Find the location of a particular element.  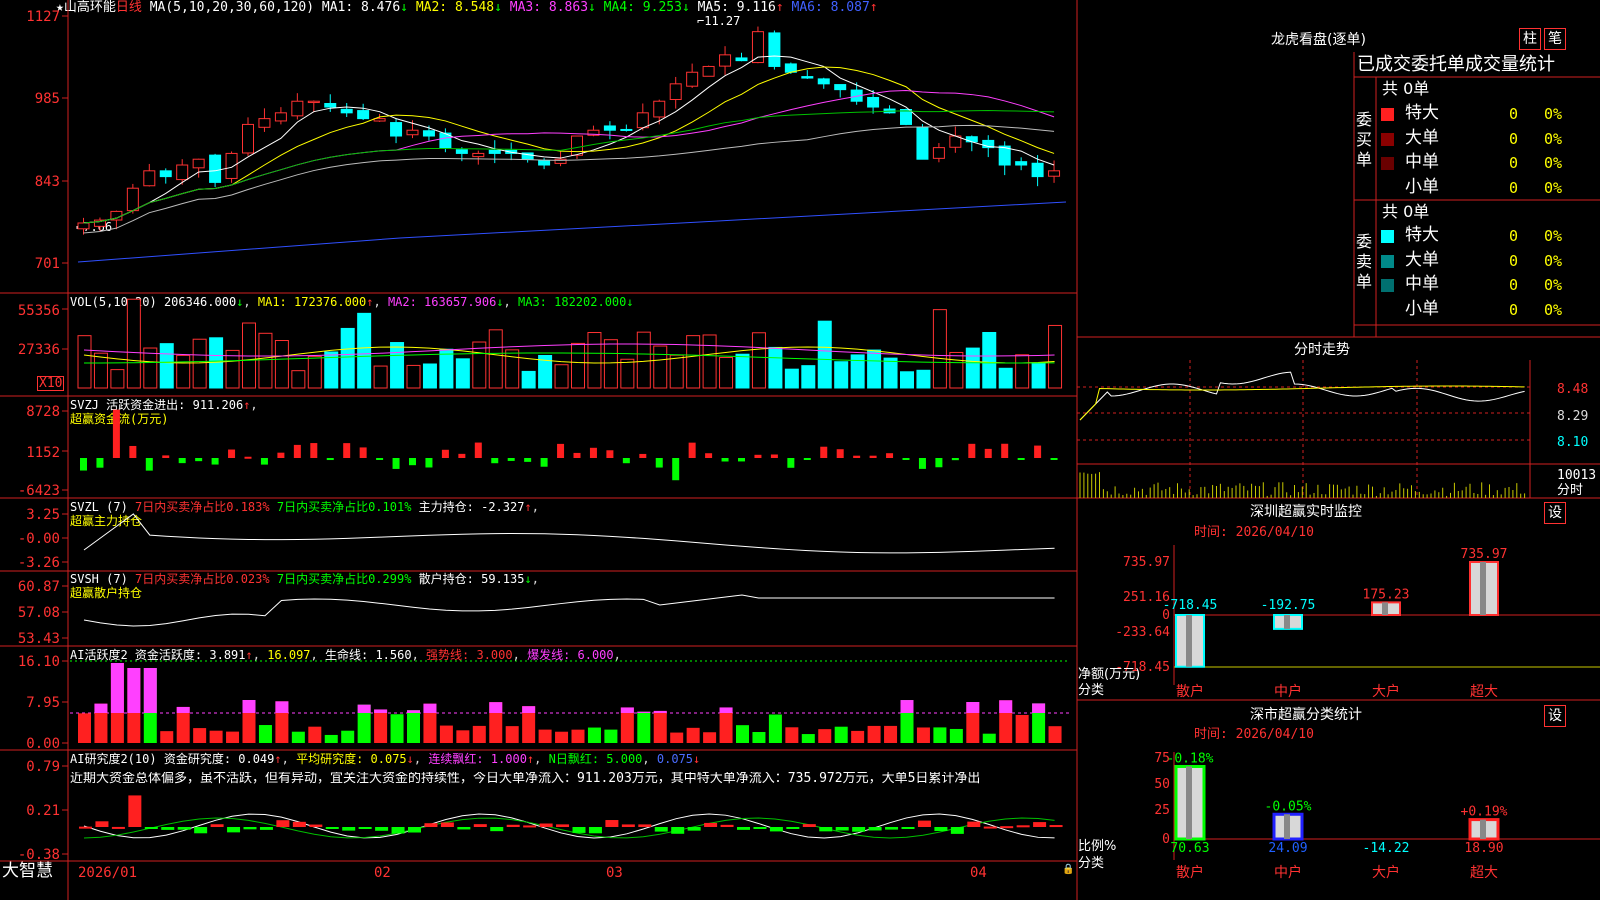

tick-mode-button: 笔 is located at coordinates (1555, 39).